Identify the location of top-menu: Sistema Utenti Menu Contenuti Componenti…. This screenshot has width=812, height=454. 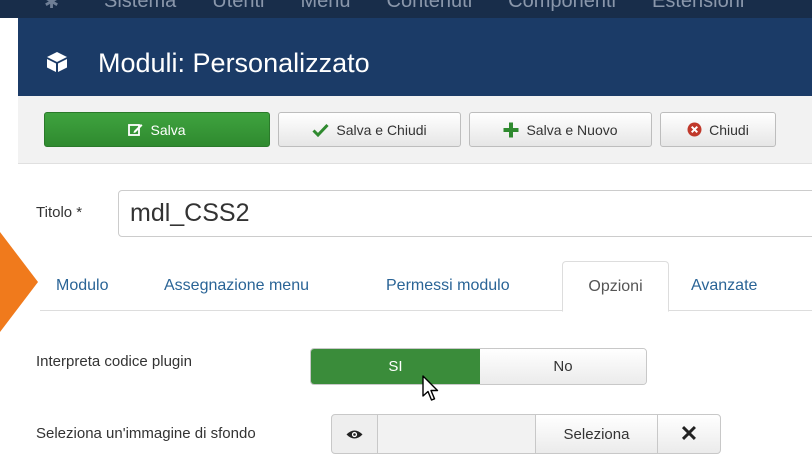
(424, 6).